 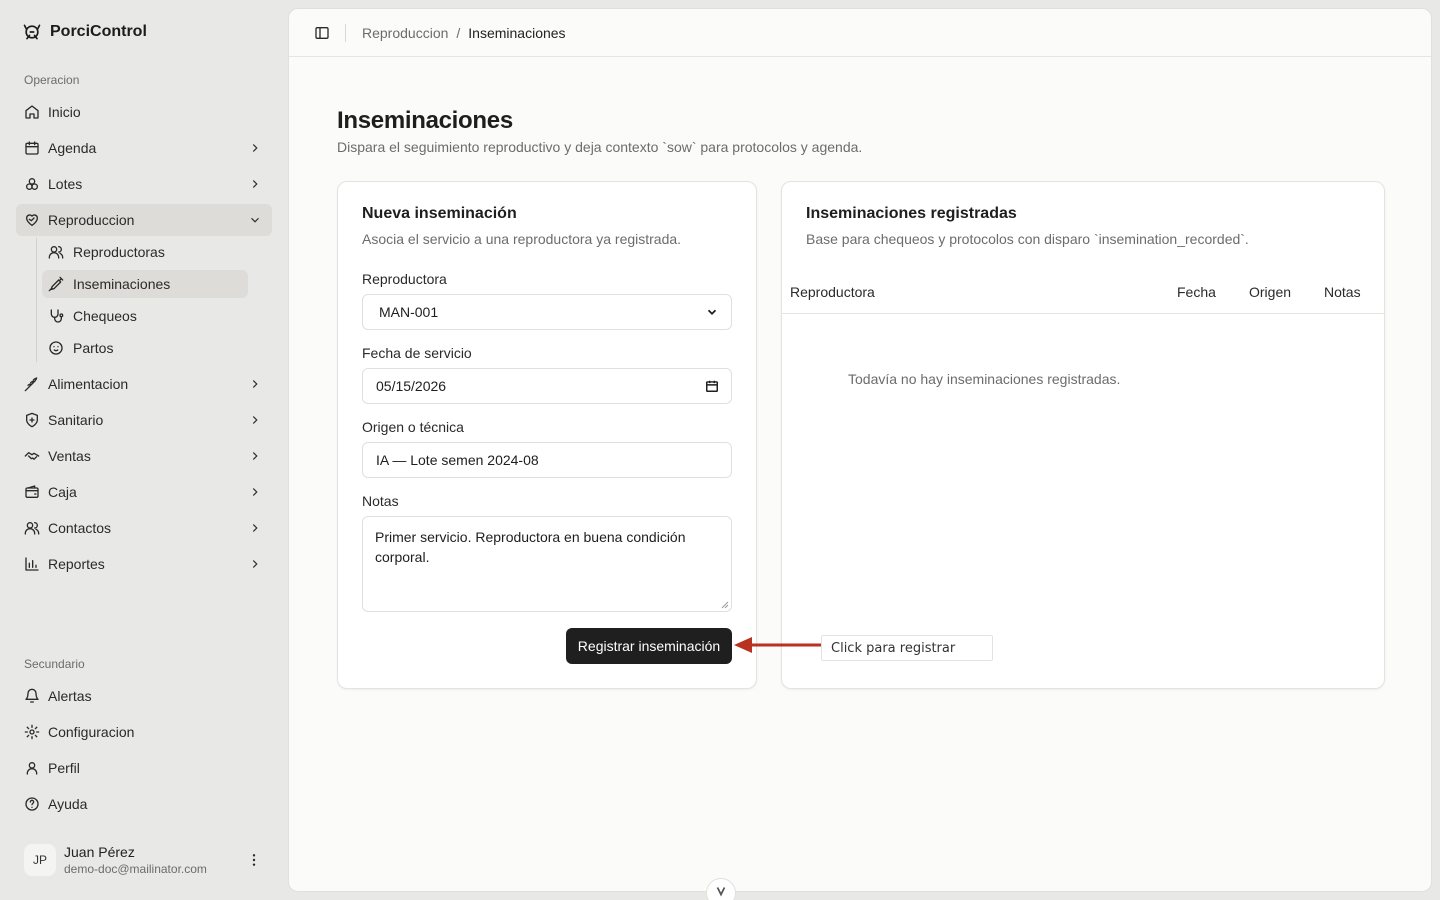 I want to click on avatar: JP, so click(x=40, y=860).